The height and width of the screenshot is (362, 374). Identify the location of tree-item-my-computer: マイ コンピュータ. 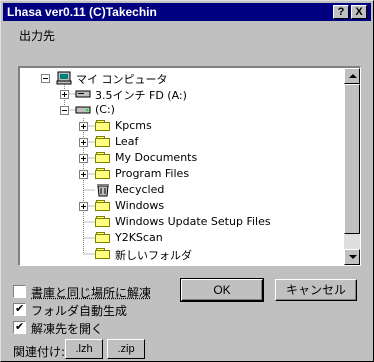
(180, 78).